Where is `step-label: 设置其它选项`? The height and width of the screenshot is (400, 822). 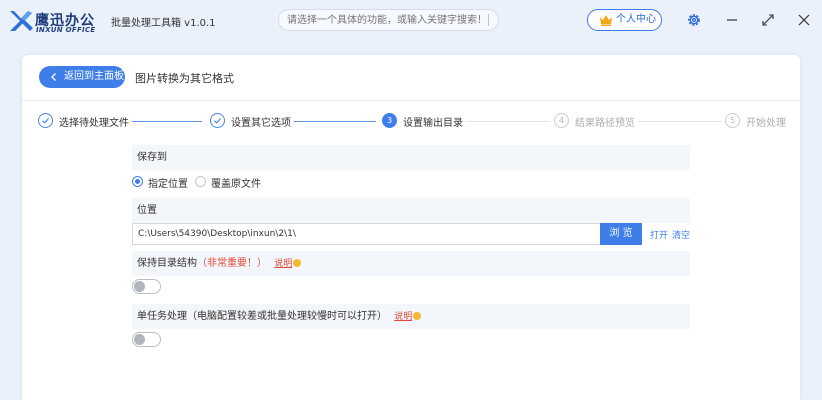
step-label: 设置其它选项 is located at coordinates (261, 123).